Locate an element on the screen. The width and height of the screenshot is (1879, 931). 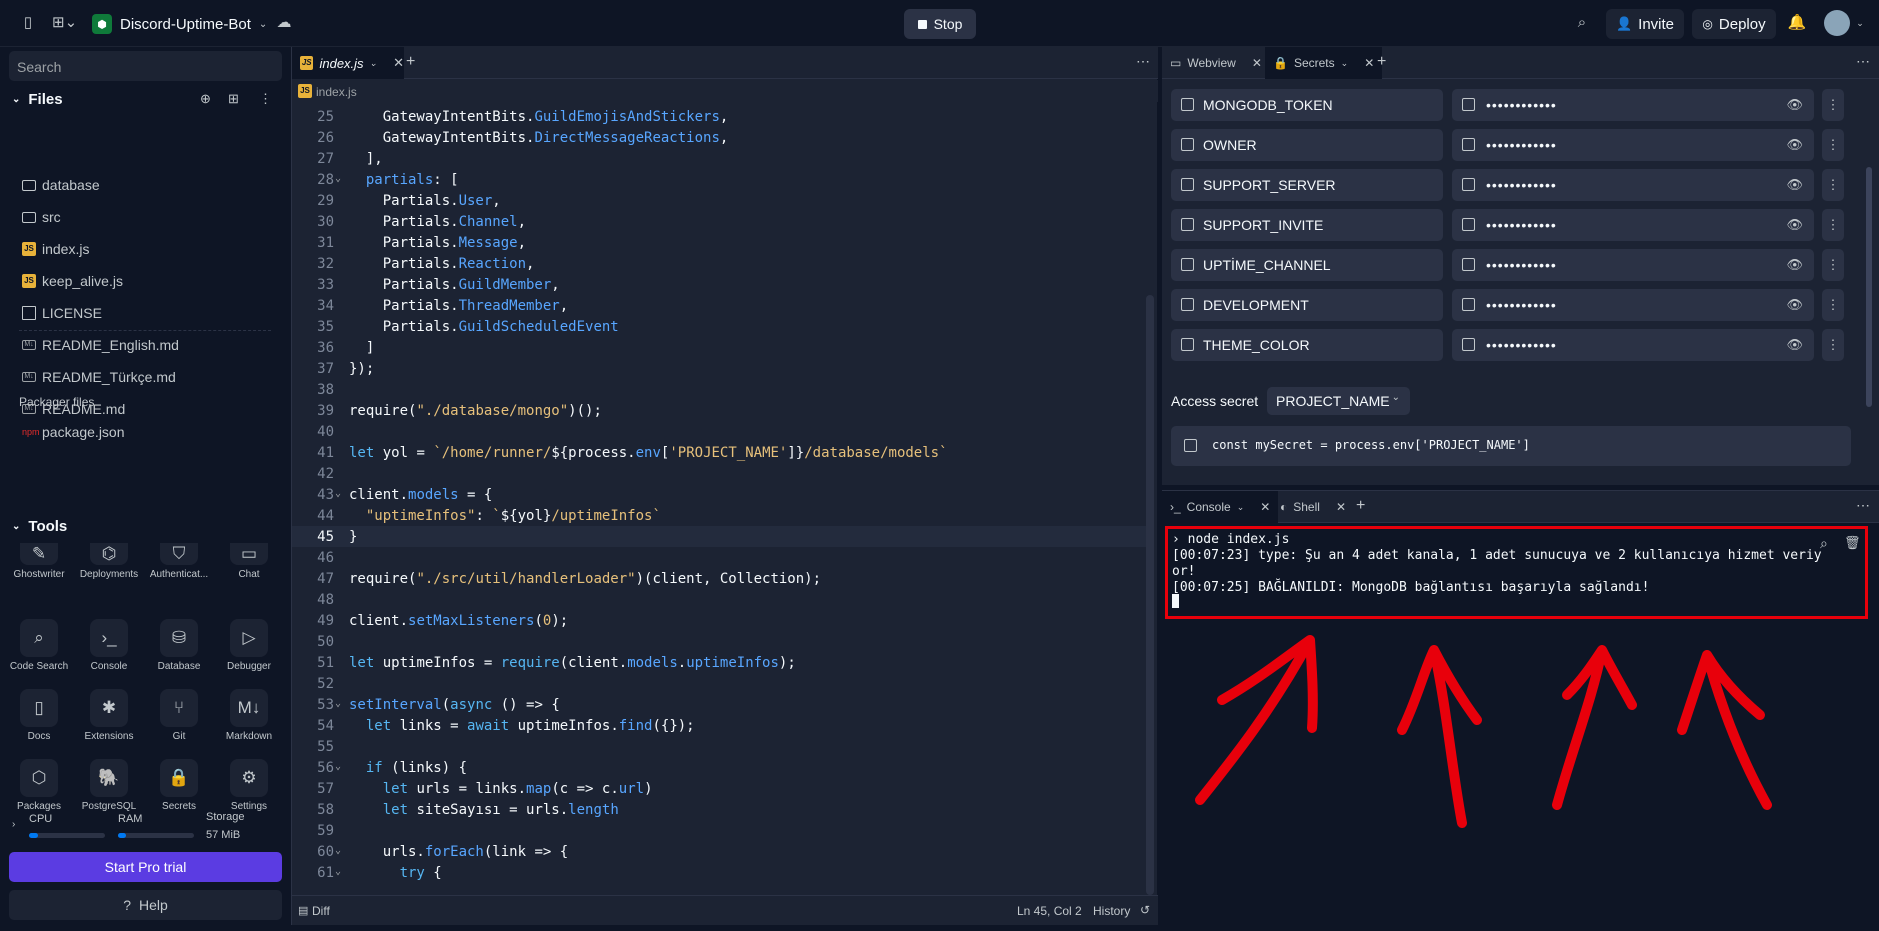
access-secret-select: PROJECT_NAME ⌄ is located at coordinates (1338, 401).